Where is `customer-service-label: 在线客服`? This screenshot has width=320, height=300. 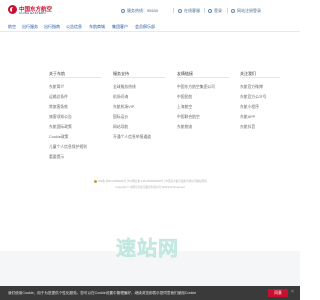 customer-service-label: 在线客服 is located at coordinates (192, 10).